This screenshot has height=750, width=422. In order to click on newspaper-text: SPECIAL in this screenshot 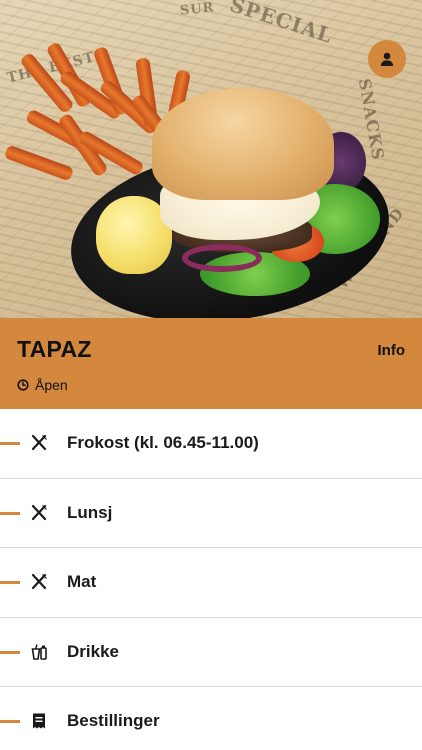, I will do `click(281, 24)`.